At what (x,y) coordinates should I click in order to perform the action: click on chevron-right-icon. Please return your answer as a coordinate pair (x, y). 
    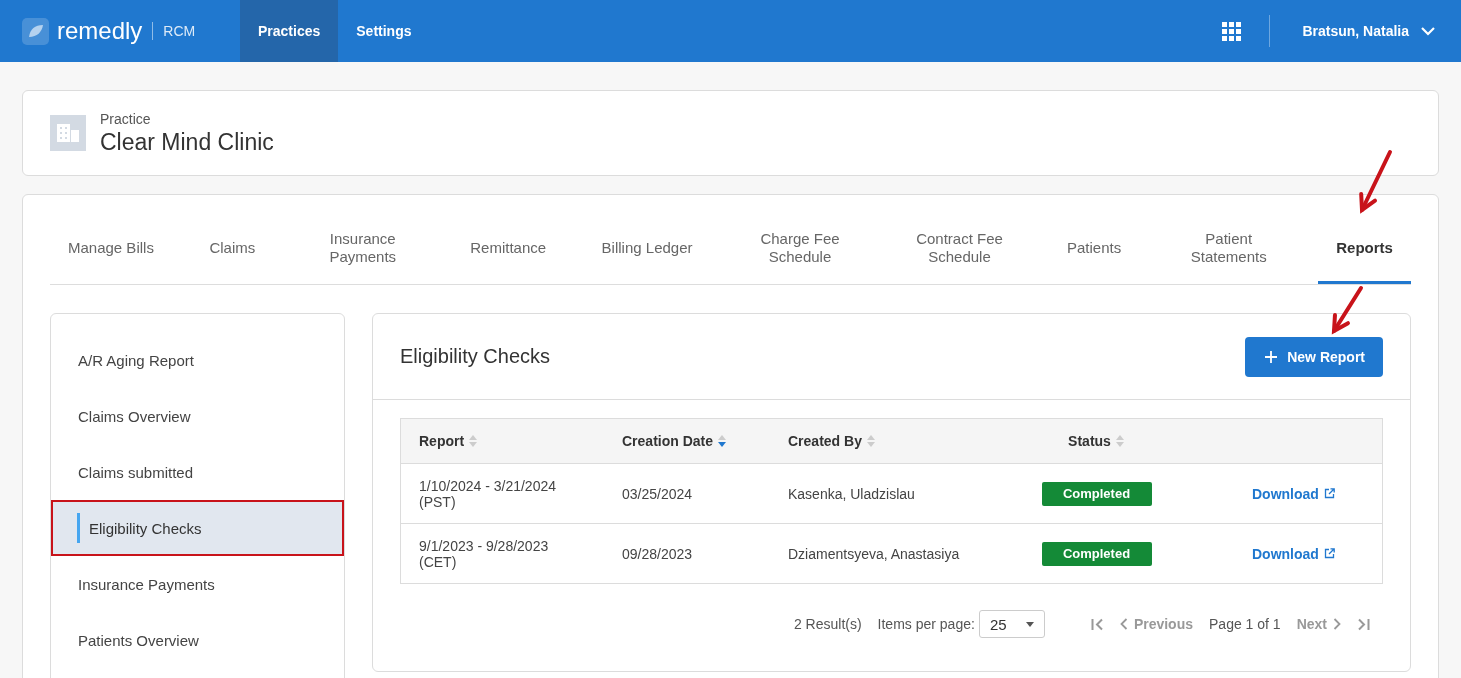
    Looking at the image, I should click on (1337, 624).